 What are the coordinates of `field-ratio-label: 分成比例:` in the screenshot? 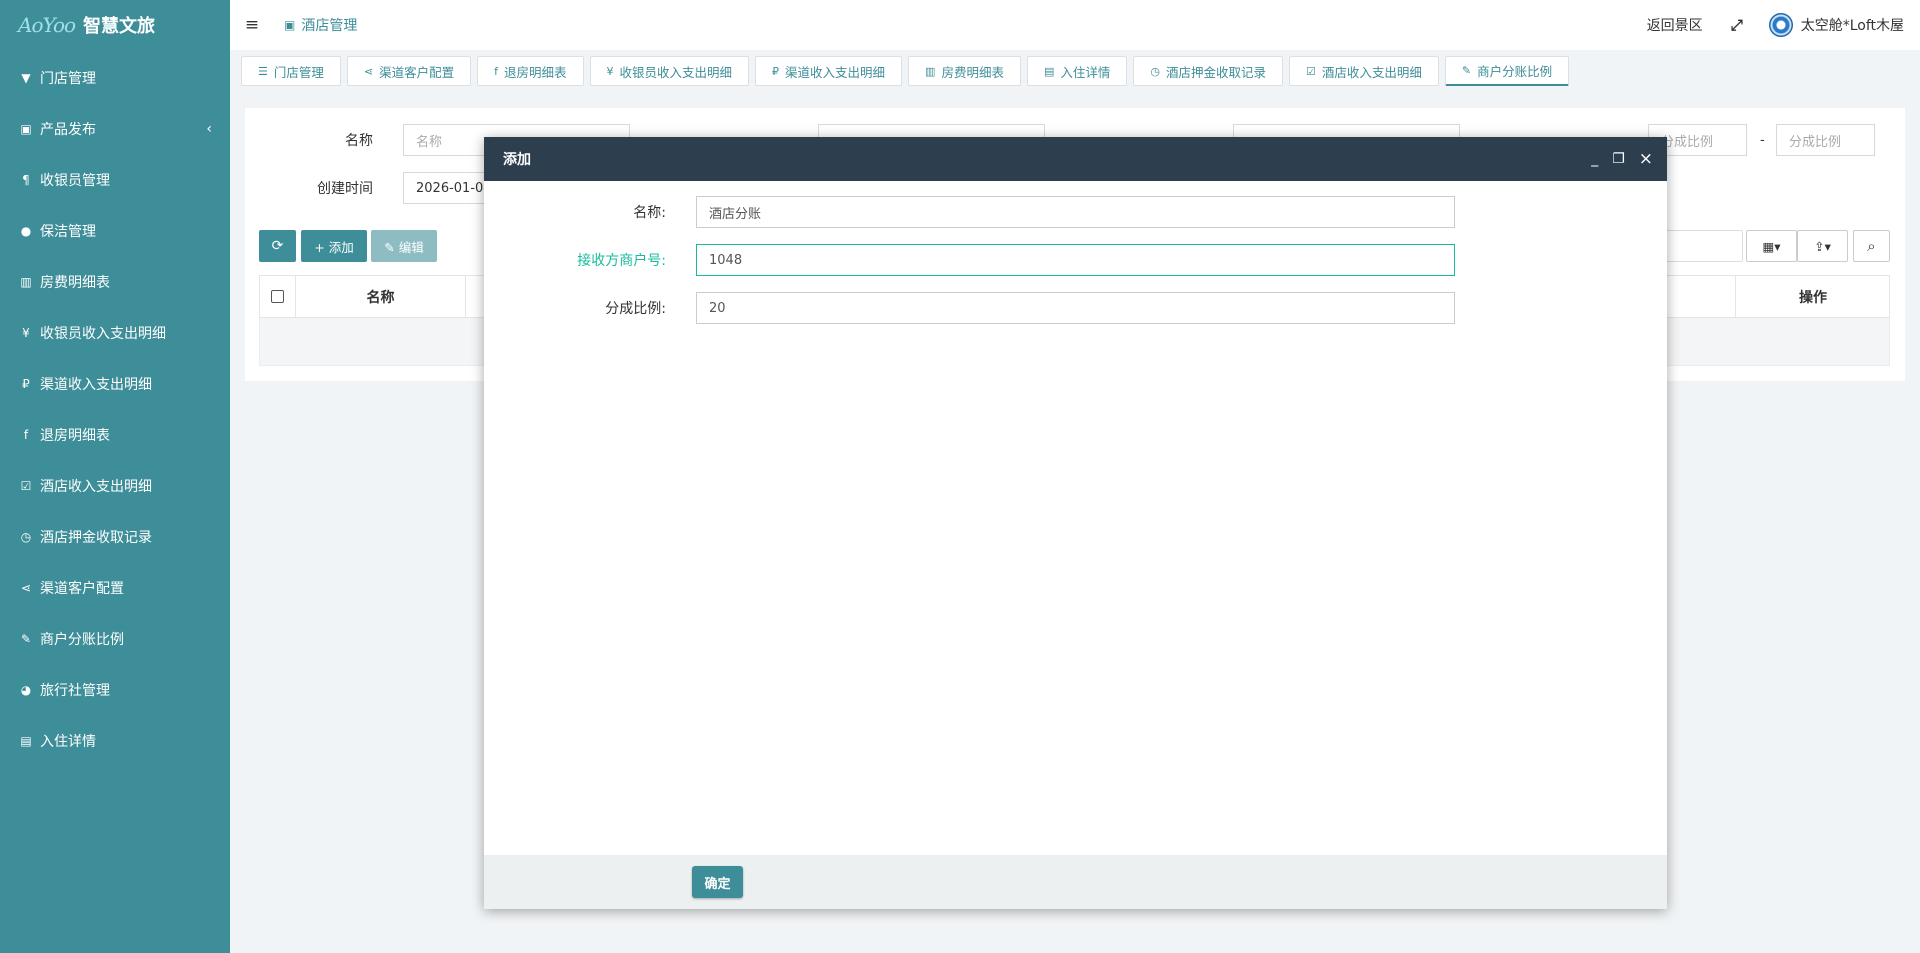 It's located at (635, 309).